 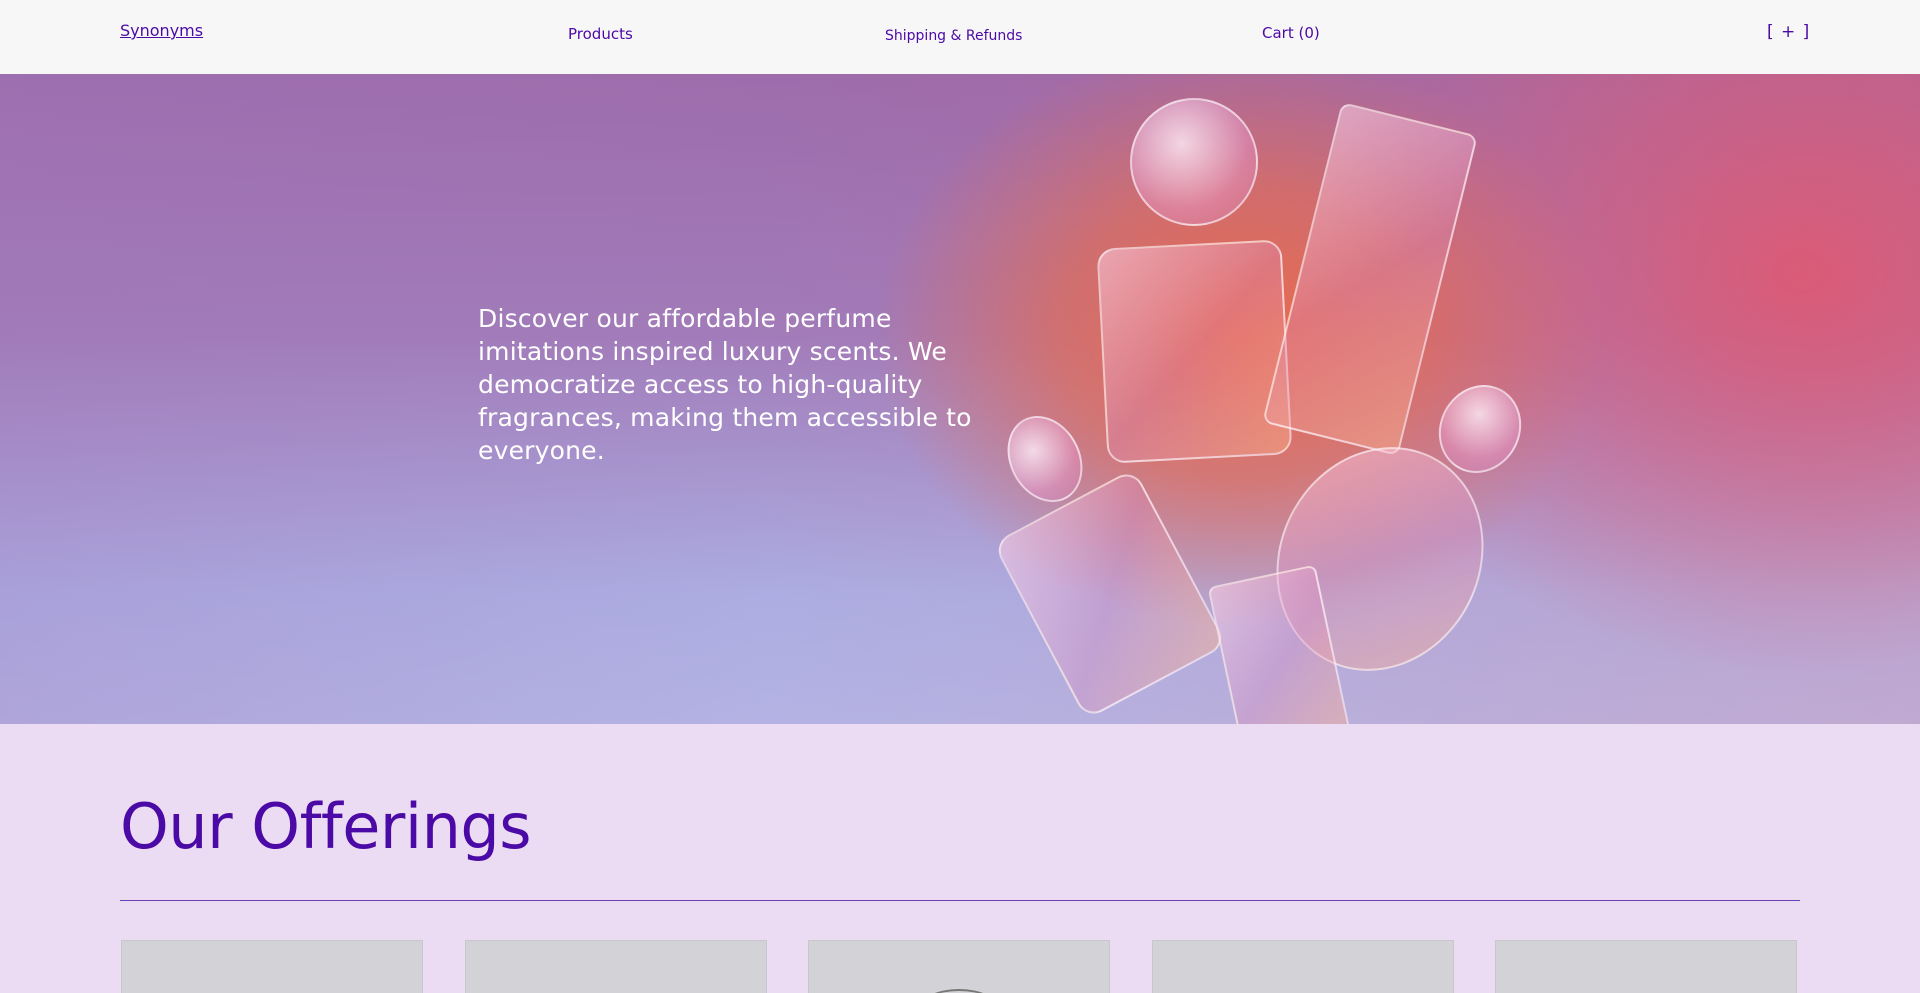 What do you see at coordinates (953, 36) in the screenshot?
I see `nav-shipping-refunds-link: Shipping & Refunds` at bounding box center [953, 36].